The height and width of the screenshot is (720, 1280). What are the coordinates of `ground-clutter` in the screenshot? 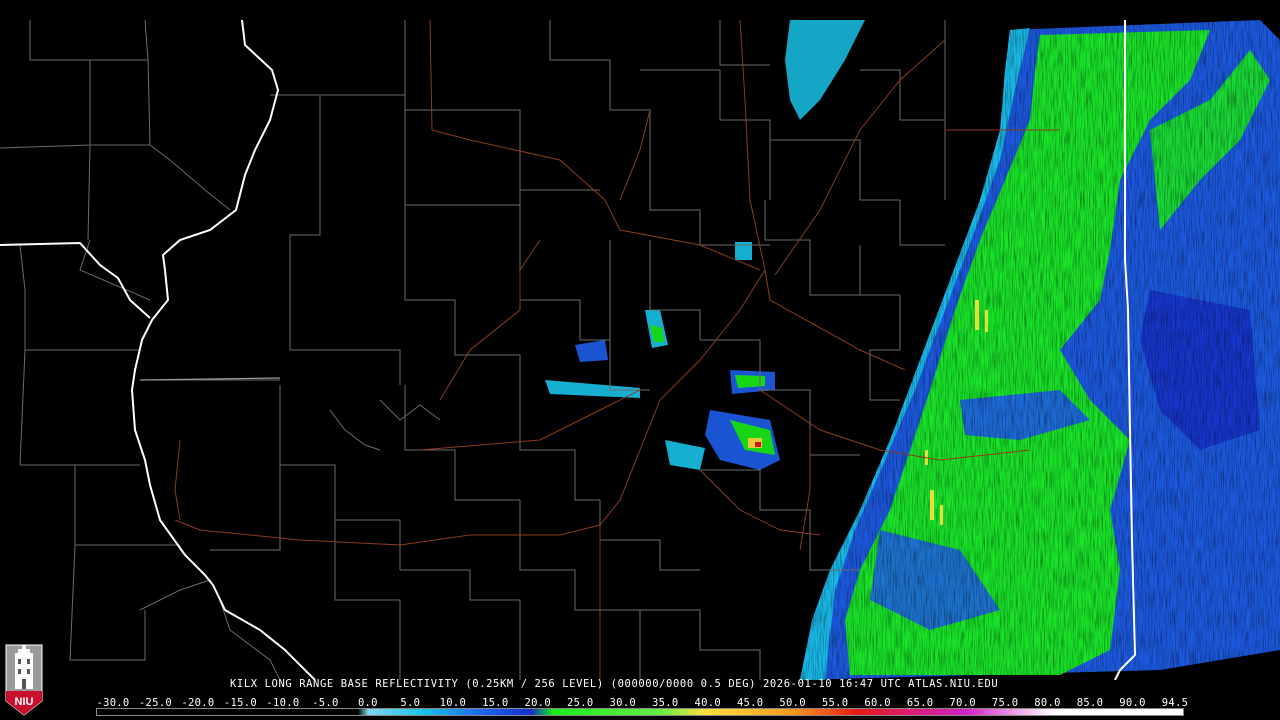 It's located at (662, 356).